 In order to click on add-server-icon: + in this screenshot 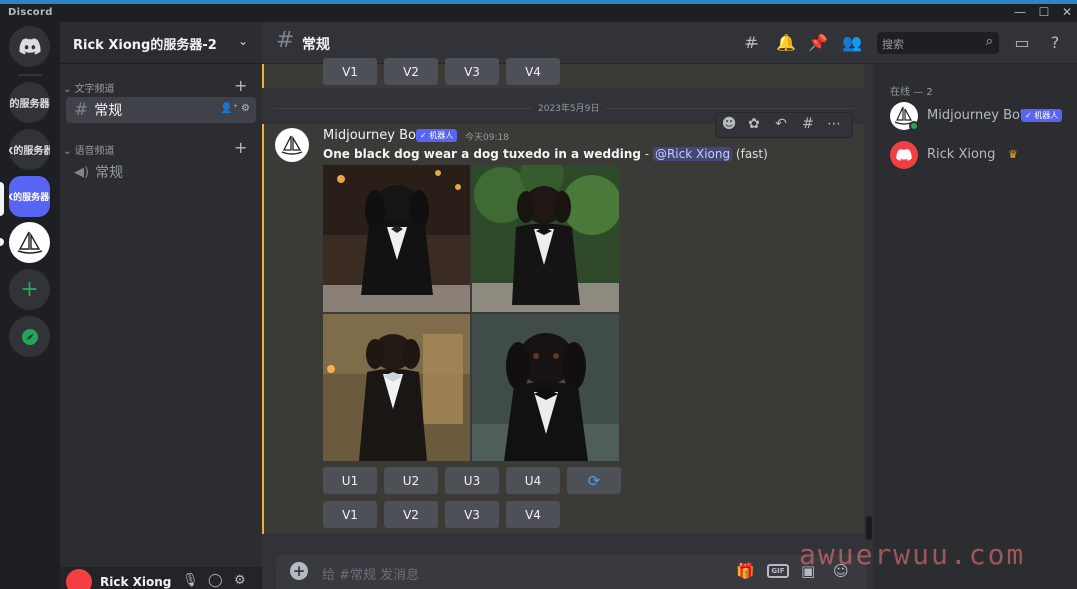, I will do `click(29, 289)`.